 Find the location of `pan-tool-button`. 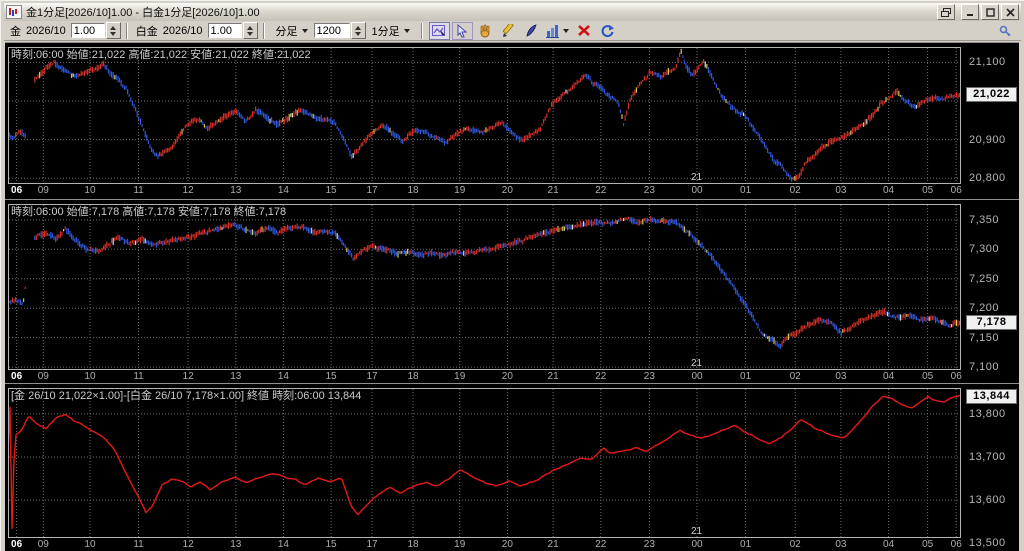

pan-tool-button is located at coordinates (485, 31).